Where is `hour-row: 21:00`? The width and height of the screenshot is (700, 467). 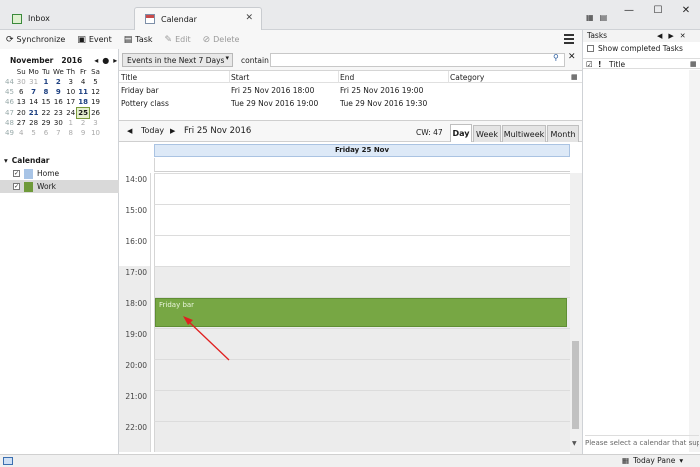
hour-row: 21:00 is located at coordinates (344, 405).